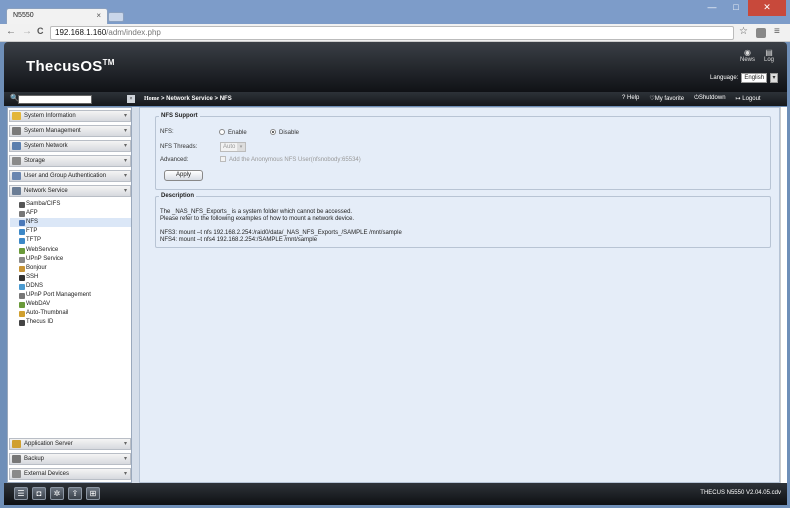  Describe the element at coordinates (70, 250) in the screenshot. I see `sidebar-item-webservice: WebService` at that location.